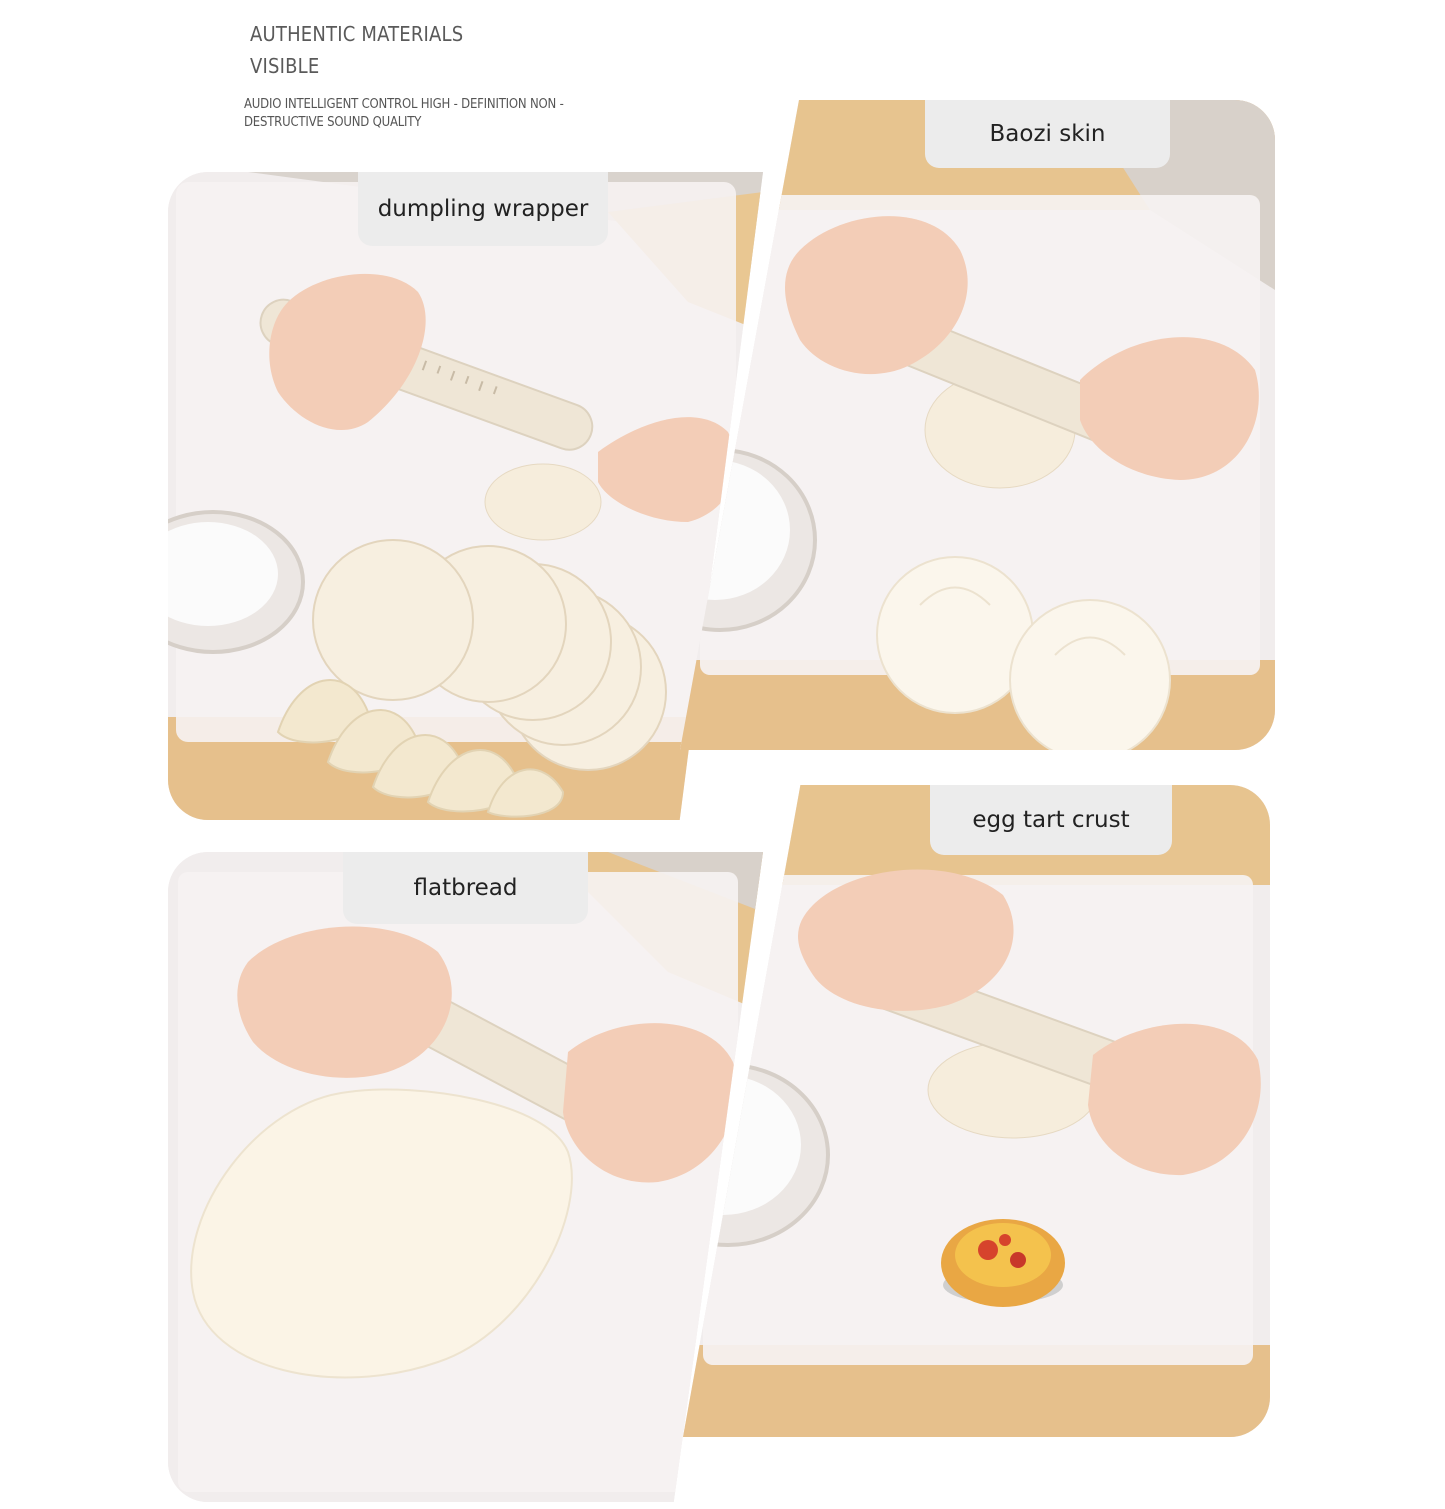 This screenshot has height=1509, width=1445. What do you see at coordinates (465, 888) in the screenshot?
I see `panel-label-flatbread: flatbread` at bounding box center [465, 888].